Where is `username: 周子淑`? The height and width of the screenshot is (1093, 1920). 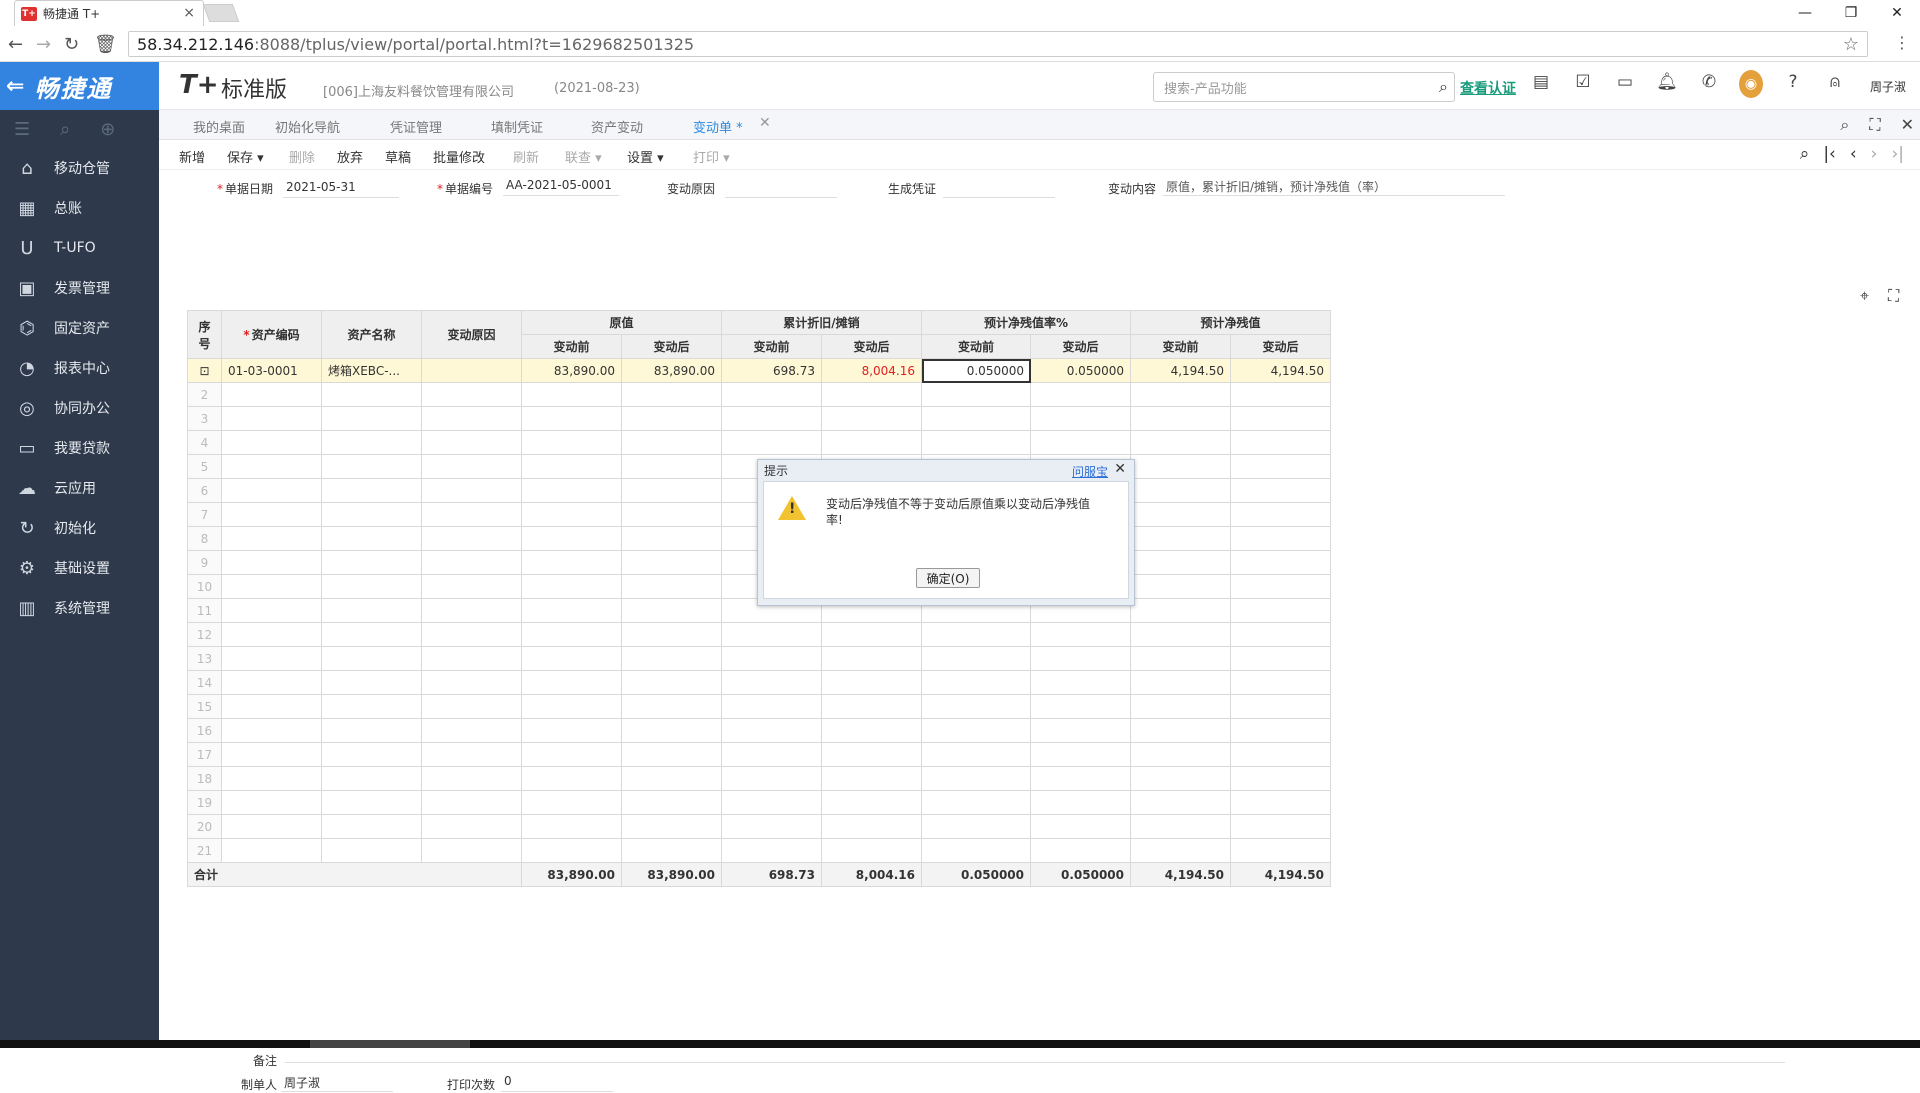 username: 周子淑 is located at coordinates (1888, 86).